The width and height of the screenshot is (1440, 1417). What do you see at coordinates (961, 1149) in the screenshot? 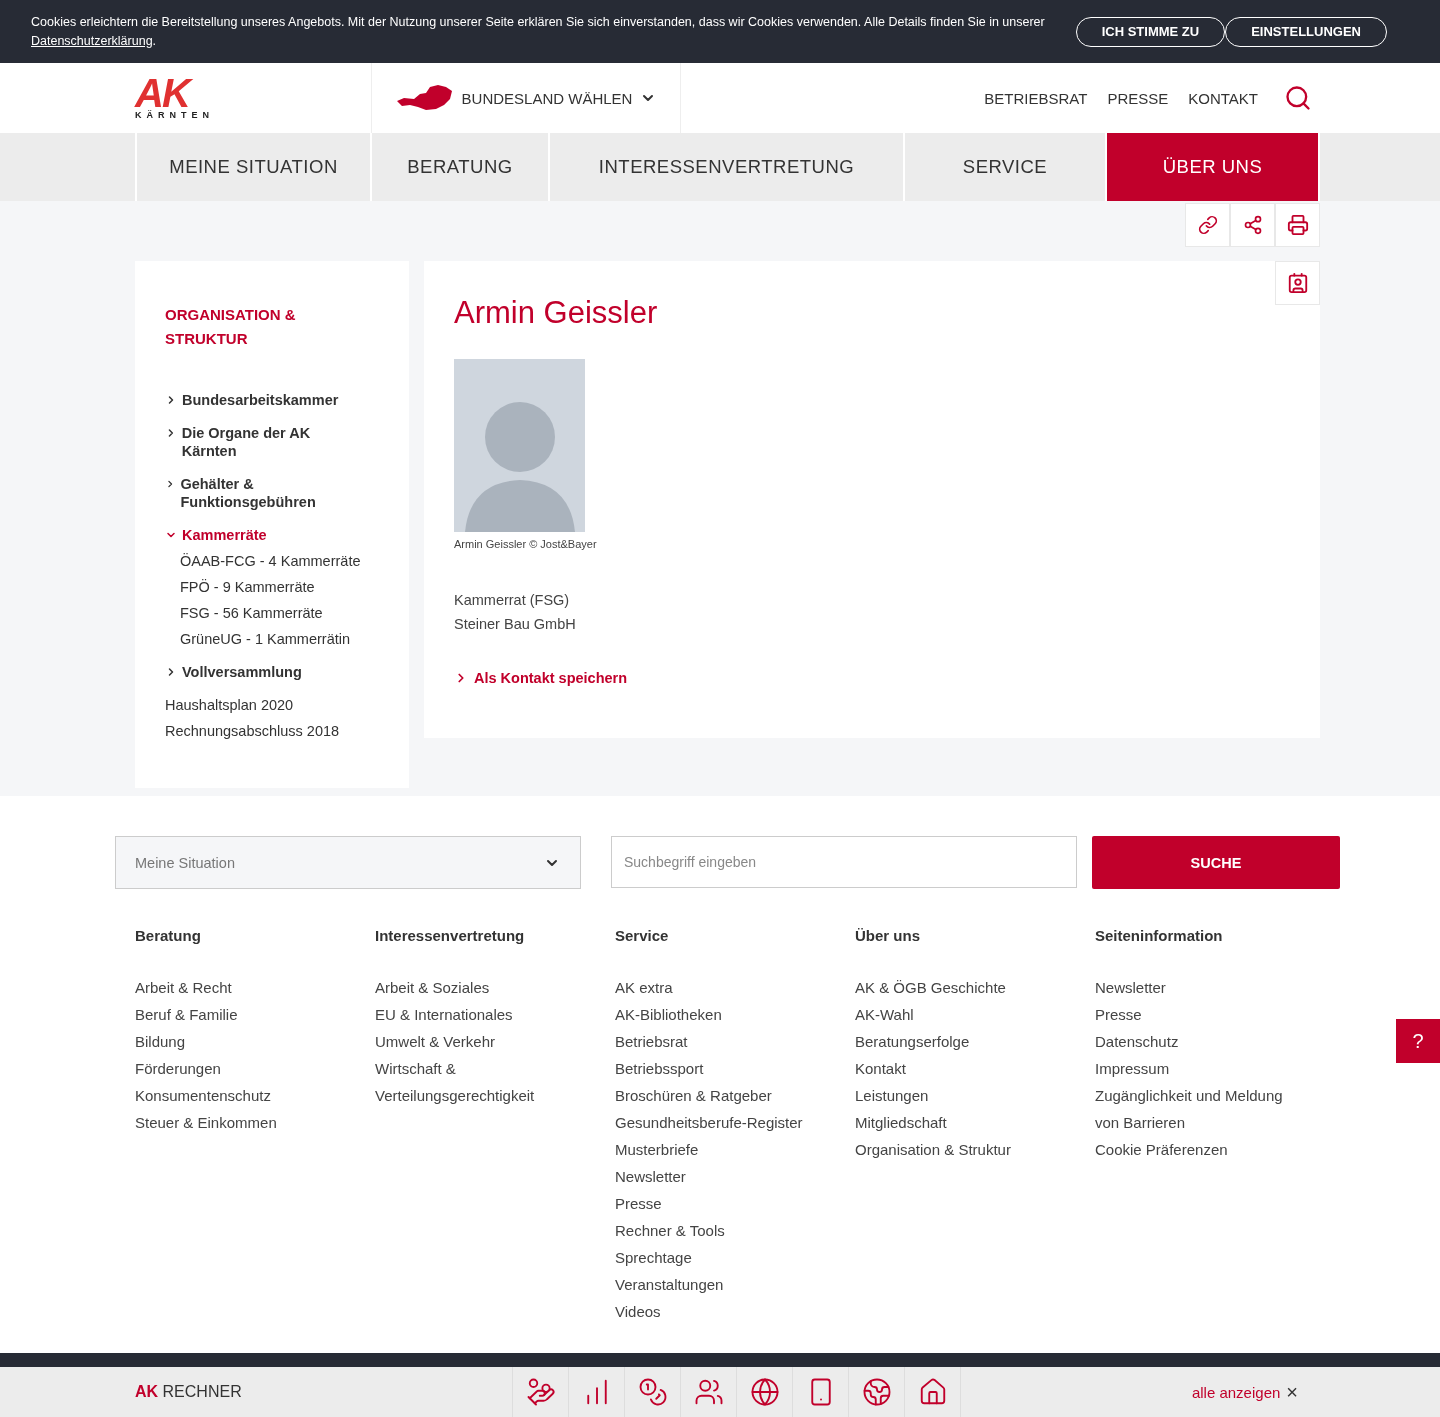
I see `footer-link: Organisation & Struktur` at bounding box center [961, 1149].